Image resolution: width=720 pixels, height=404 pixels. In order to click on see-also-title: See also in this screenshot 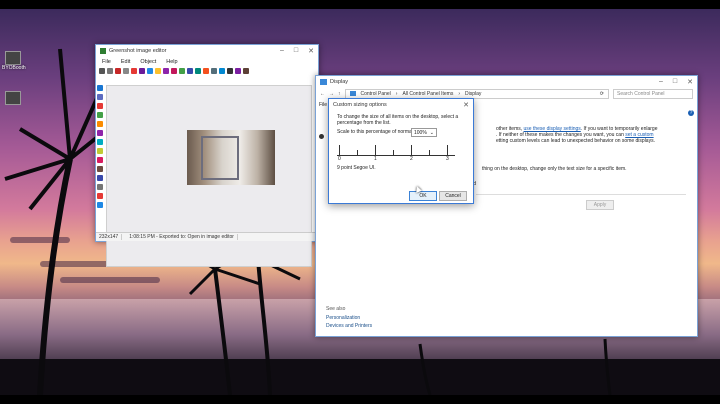, I will do `click(336, 309)`.